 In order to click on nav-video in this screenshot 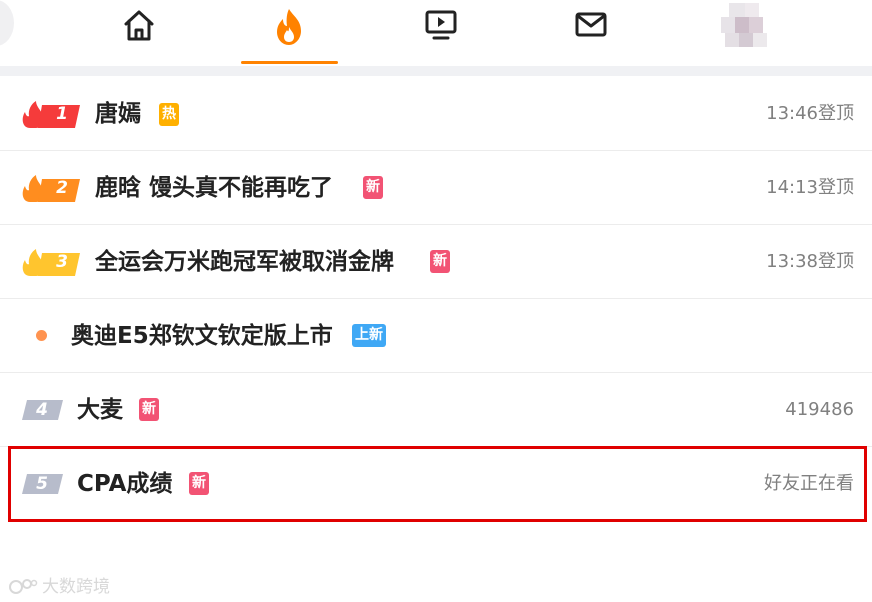, I will do `click(441, 33)`.